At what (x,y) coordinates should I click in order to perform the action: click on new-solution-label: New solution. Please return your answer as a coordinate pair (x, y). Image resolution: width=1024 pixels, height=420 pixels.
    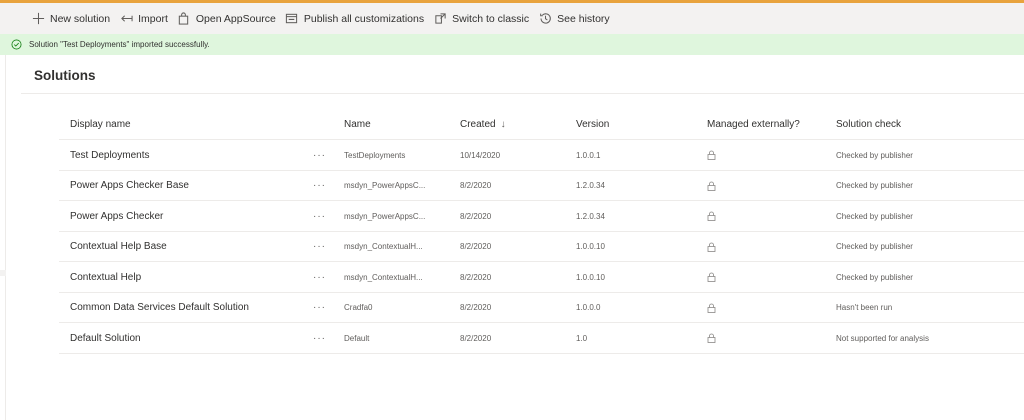
    Looking at the image, I should click on (80, 18).